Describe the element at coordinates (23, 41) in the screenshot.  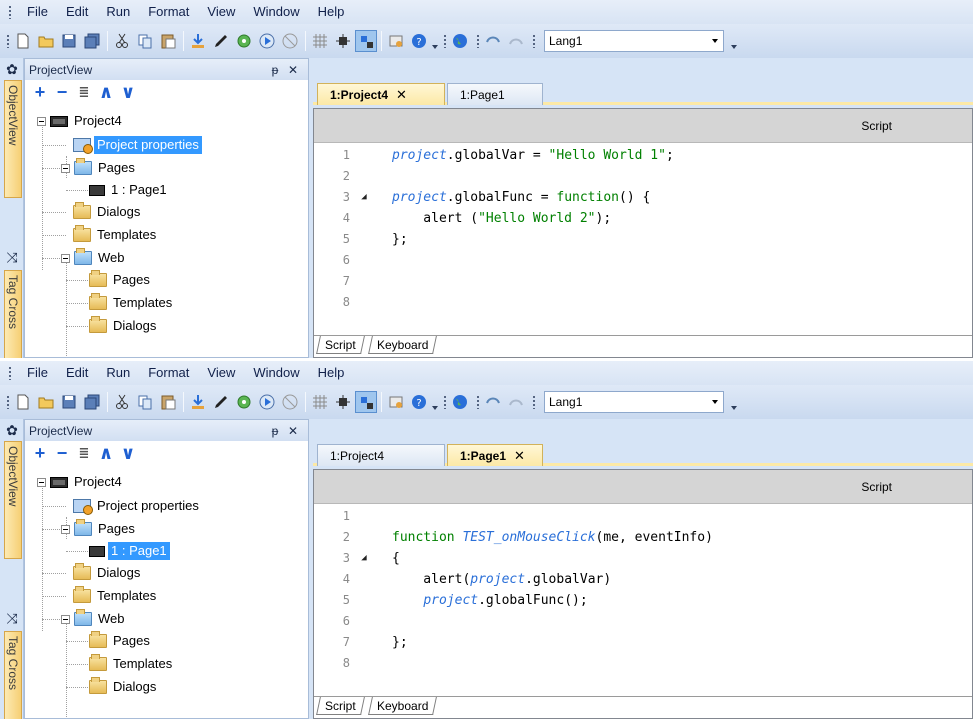
I see `new-icon` at that location.